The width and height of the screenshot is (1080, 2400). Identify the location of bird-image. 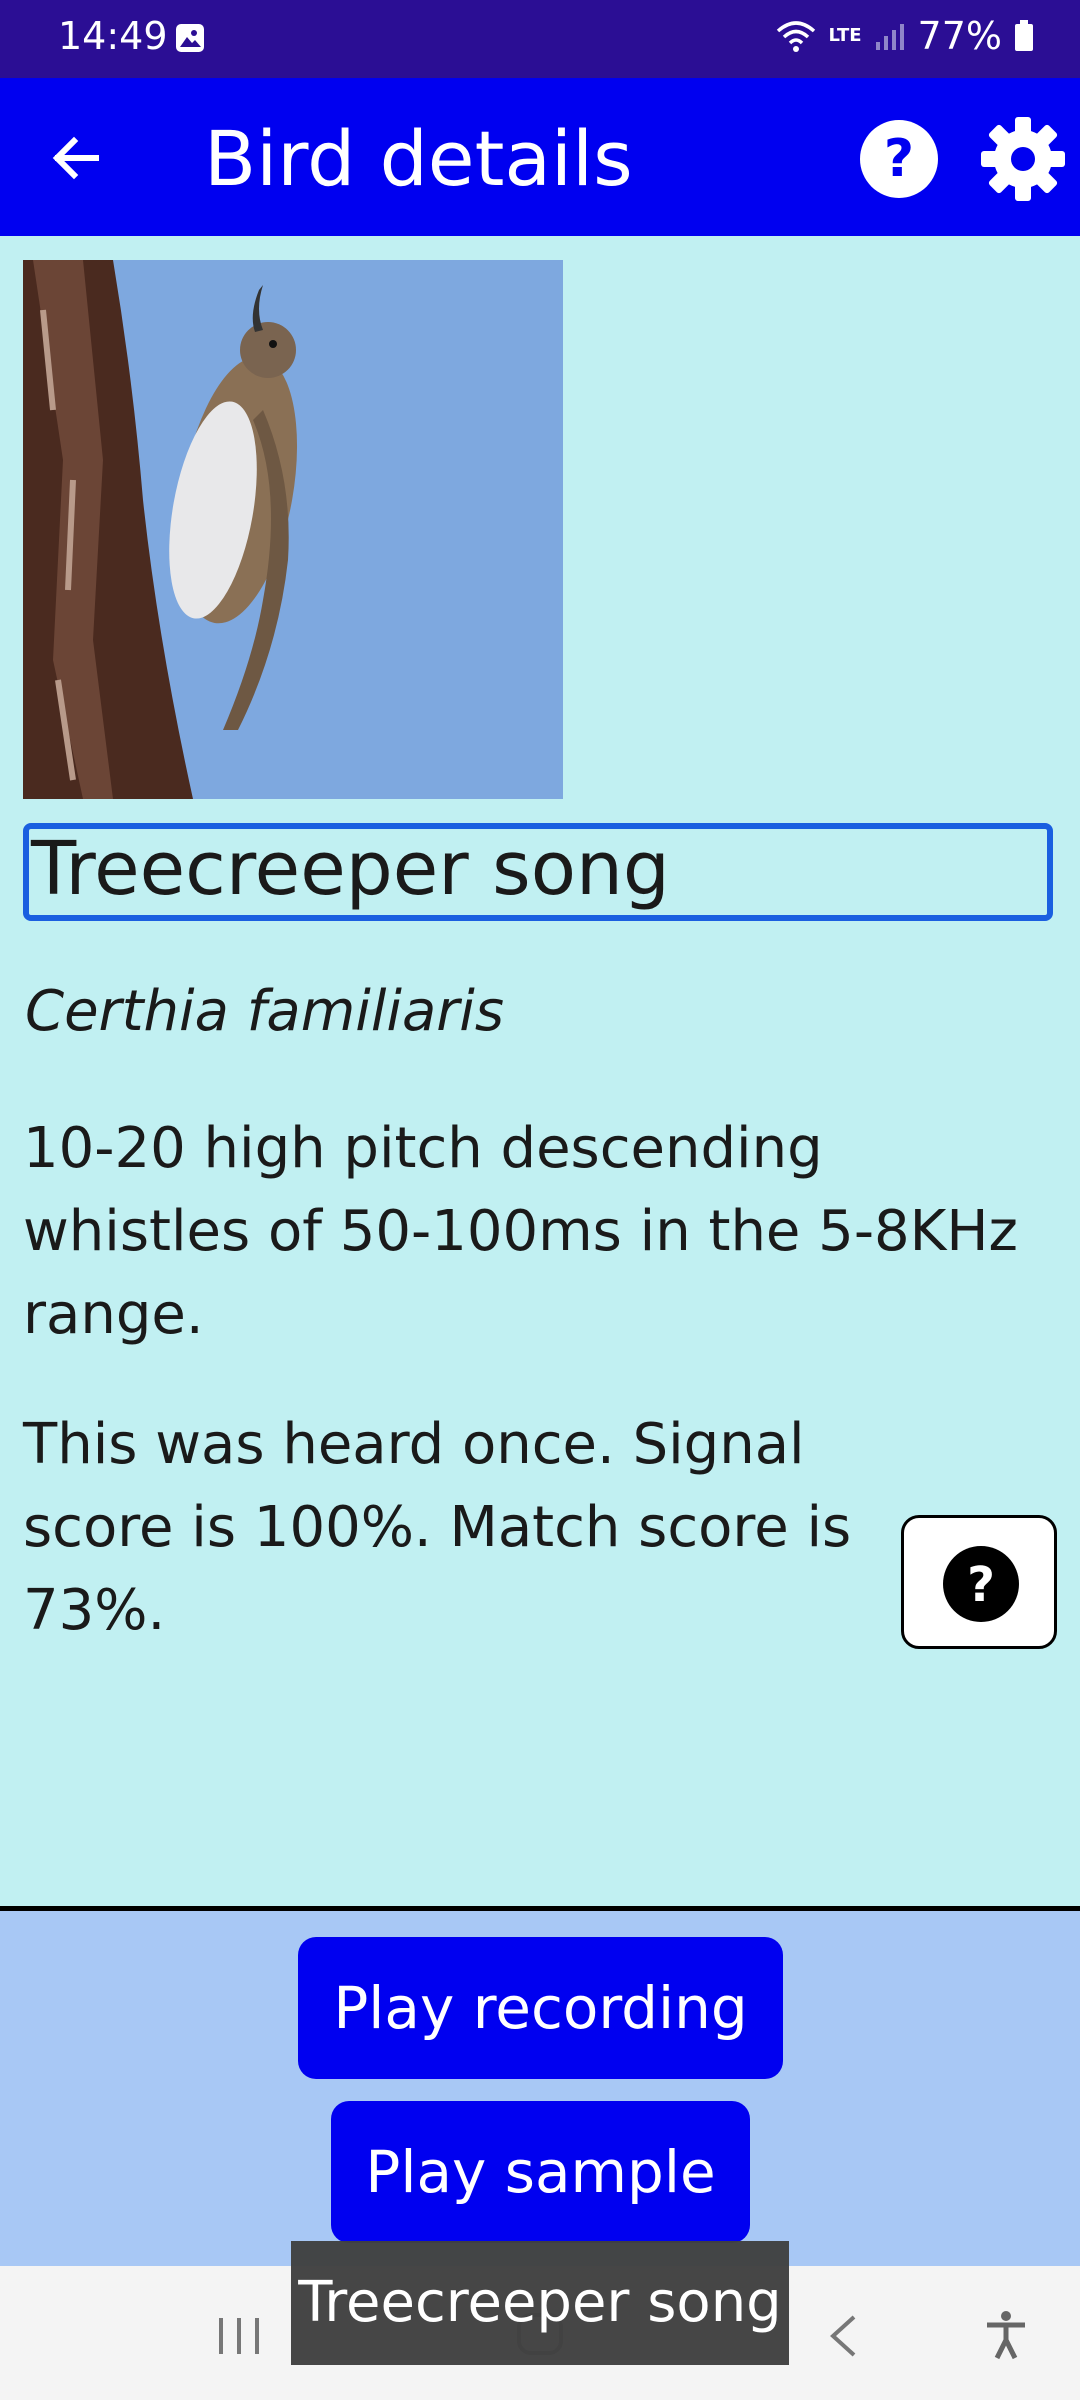
(293, 529).